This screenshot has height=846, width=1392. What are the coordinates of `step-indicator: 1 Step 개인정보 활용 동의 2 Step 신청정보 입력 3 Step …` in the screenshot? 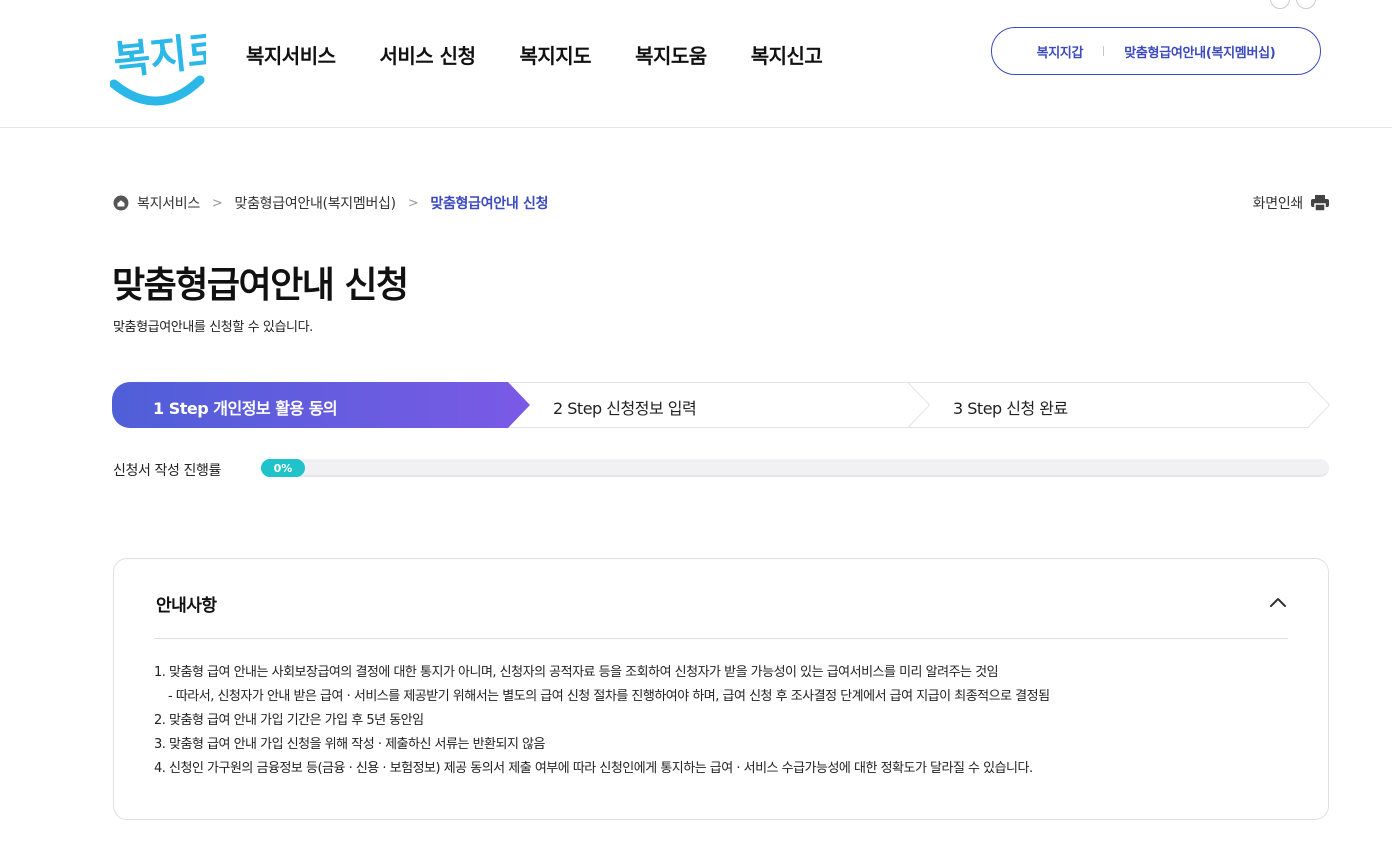 It's located at (721, 405).